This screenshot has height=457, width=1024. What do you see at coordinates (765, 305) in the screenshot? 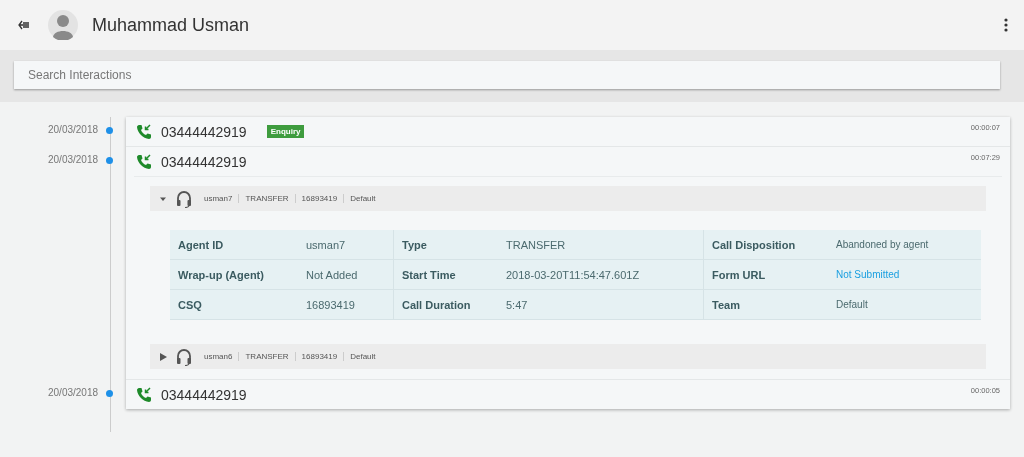
I see `field-label: Team` at bounding box center [765, 305].